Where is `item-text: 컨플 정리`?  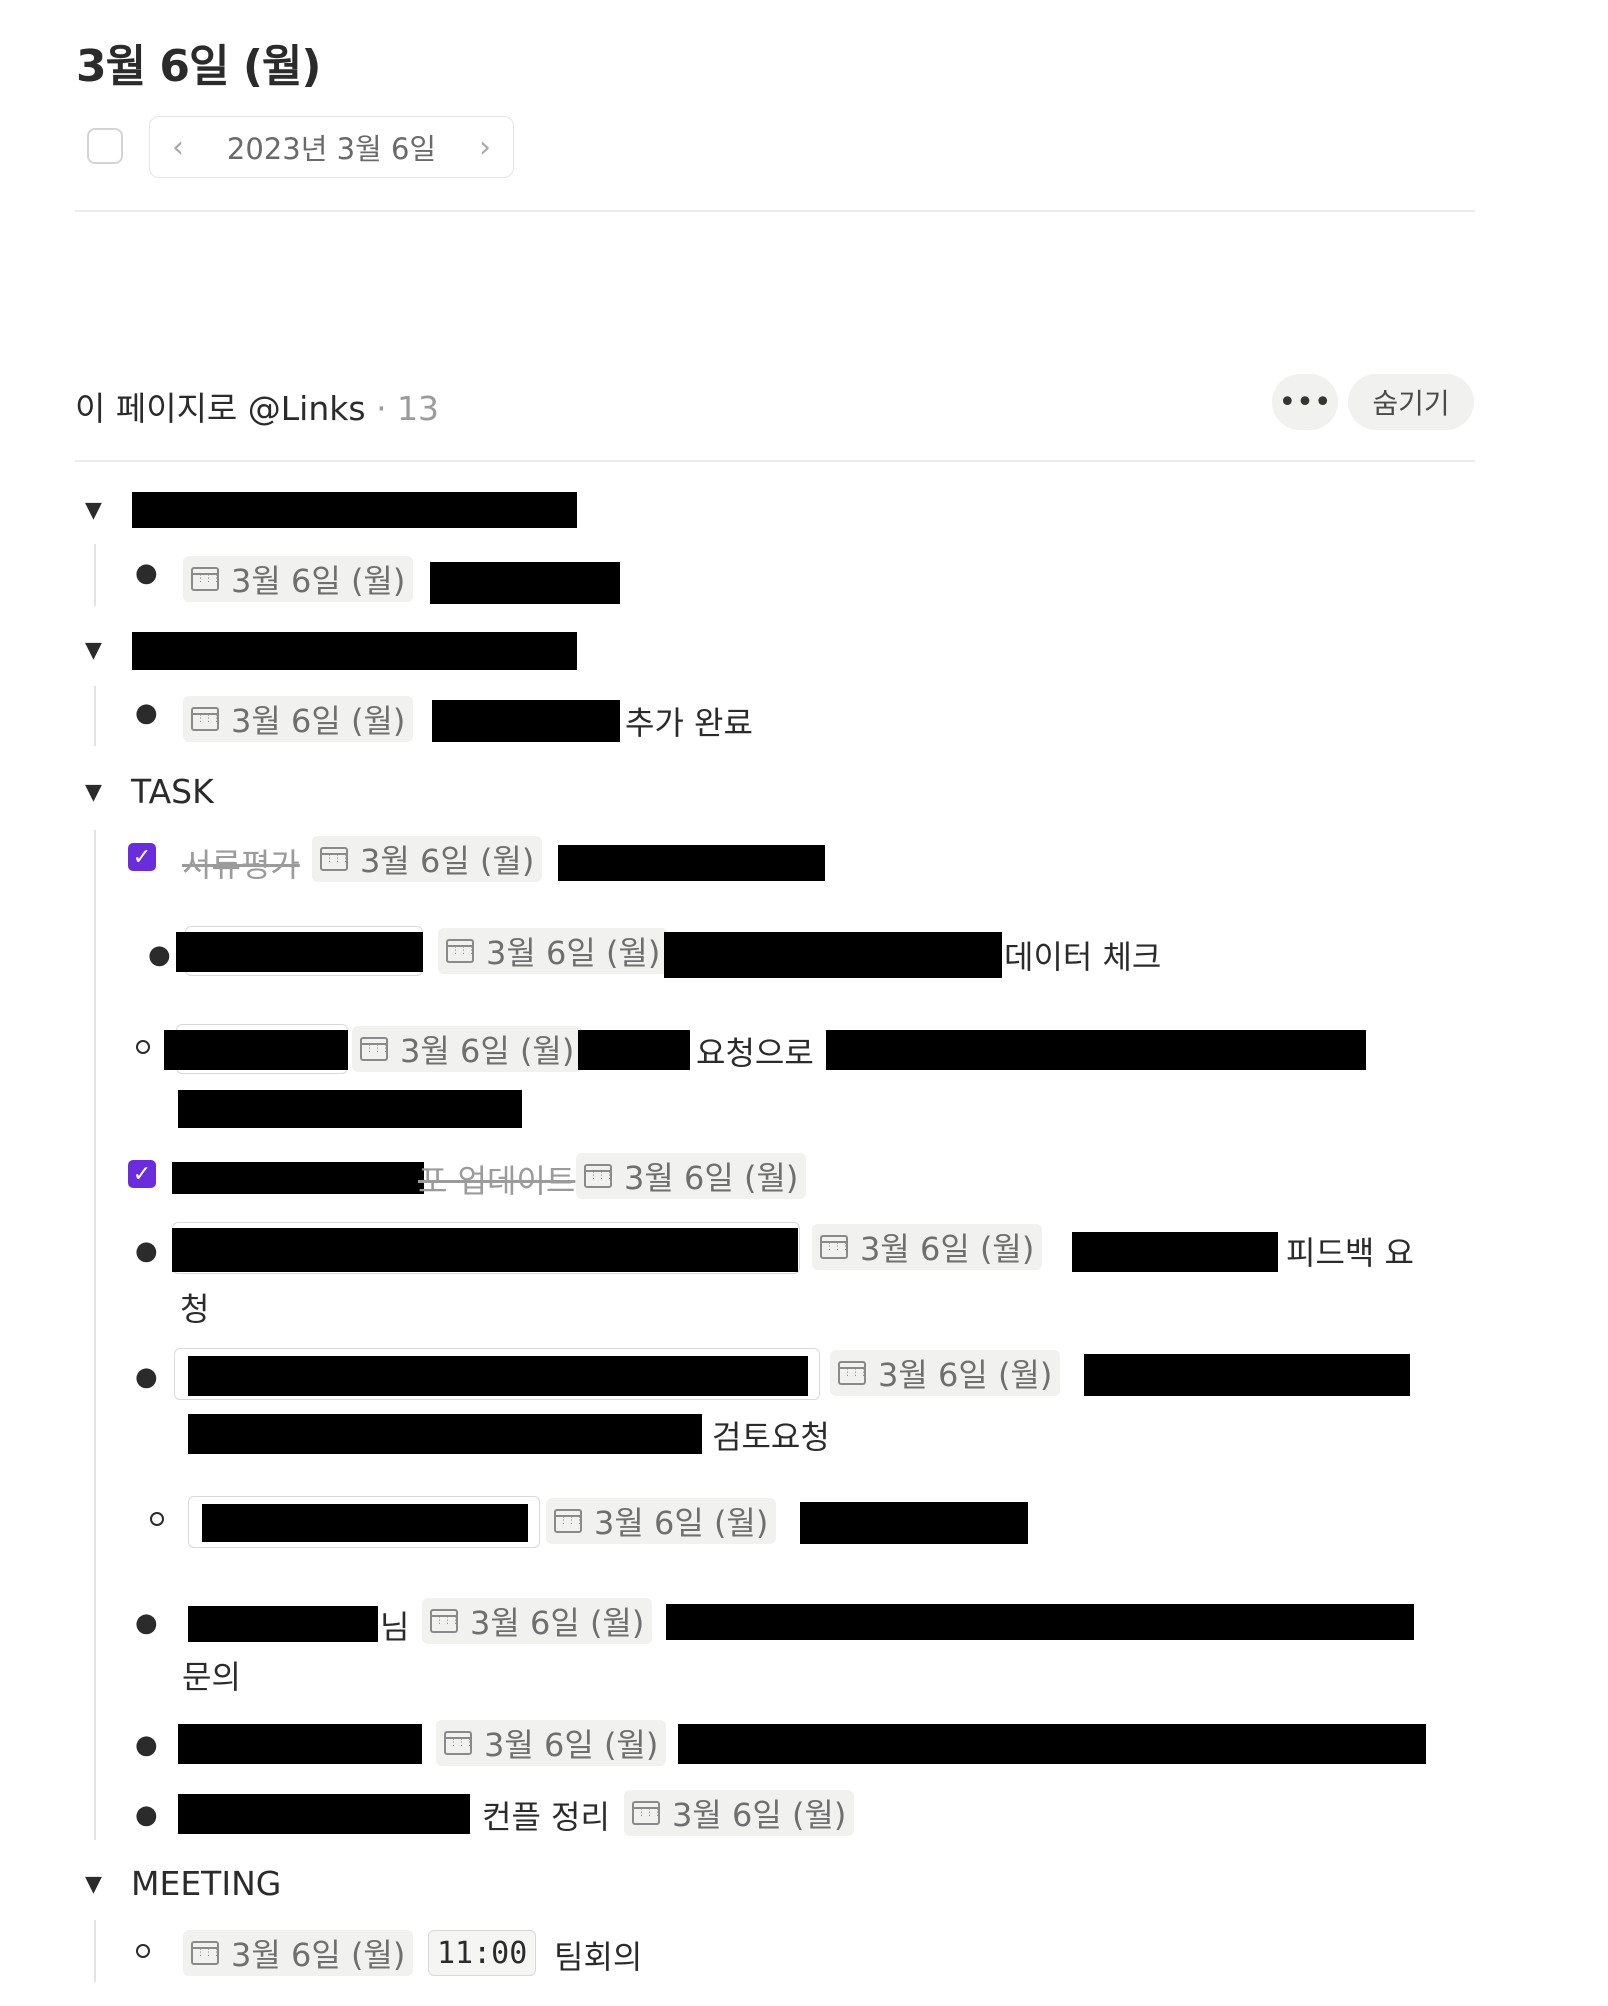
item-text: 컨플 정리 is located at coordinates (546, 1817).